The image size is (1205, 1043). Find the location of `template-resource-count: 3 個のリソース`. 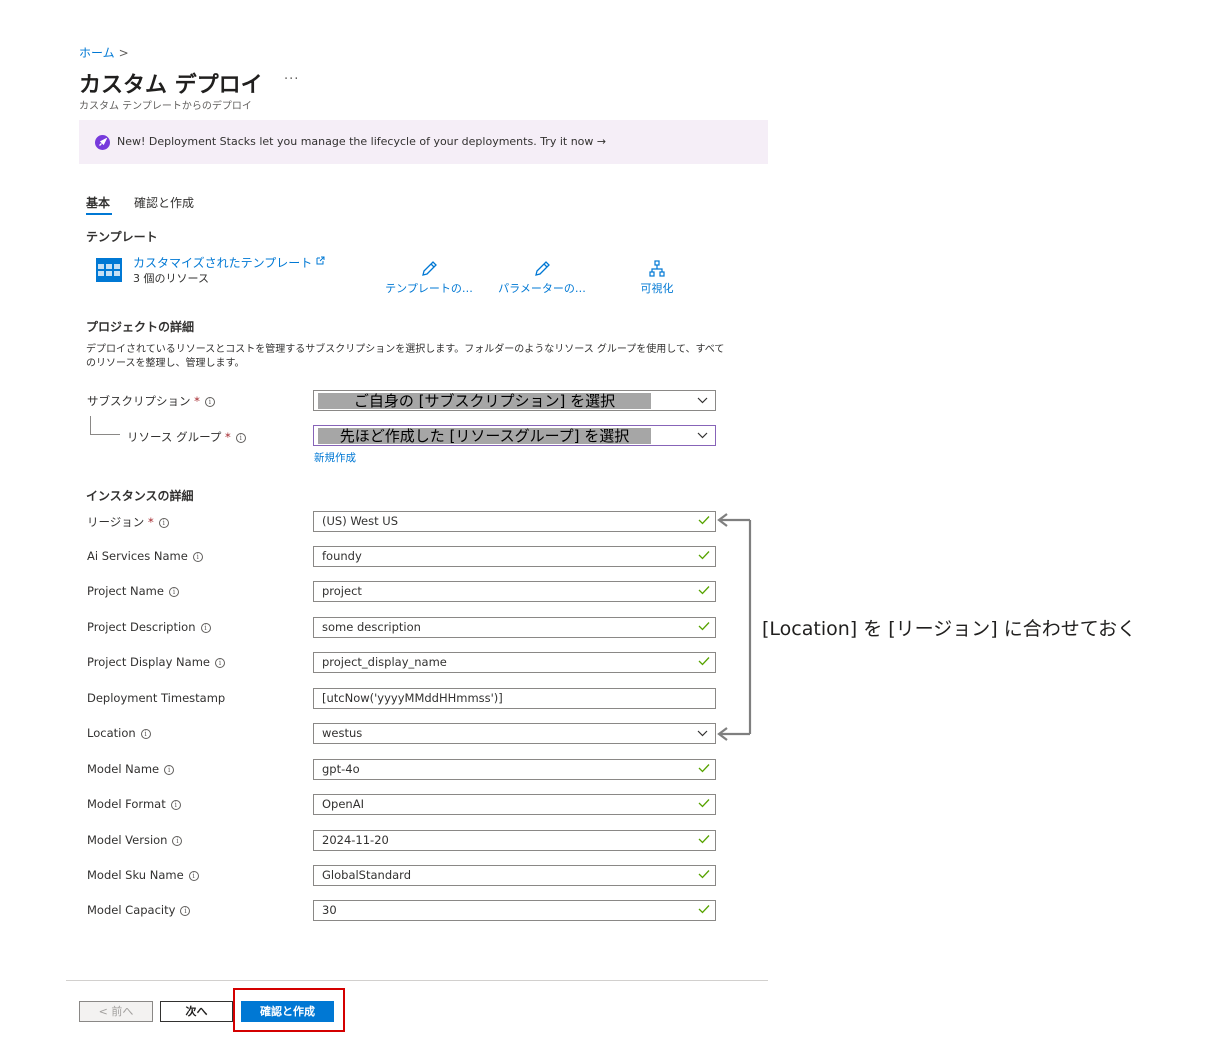

template-resource-count: 3 個のリソース is located at coordinates (171, 278).